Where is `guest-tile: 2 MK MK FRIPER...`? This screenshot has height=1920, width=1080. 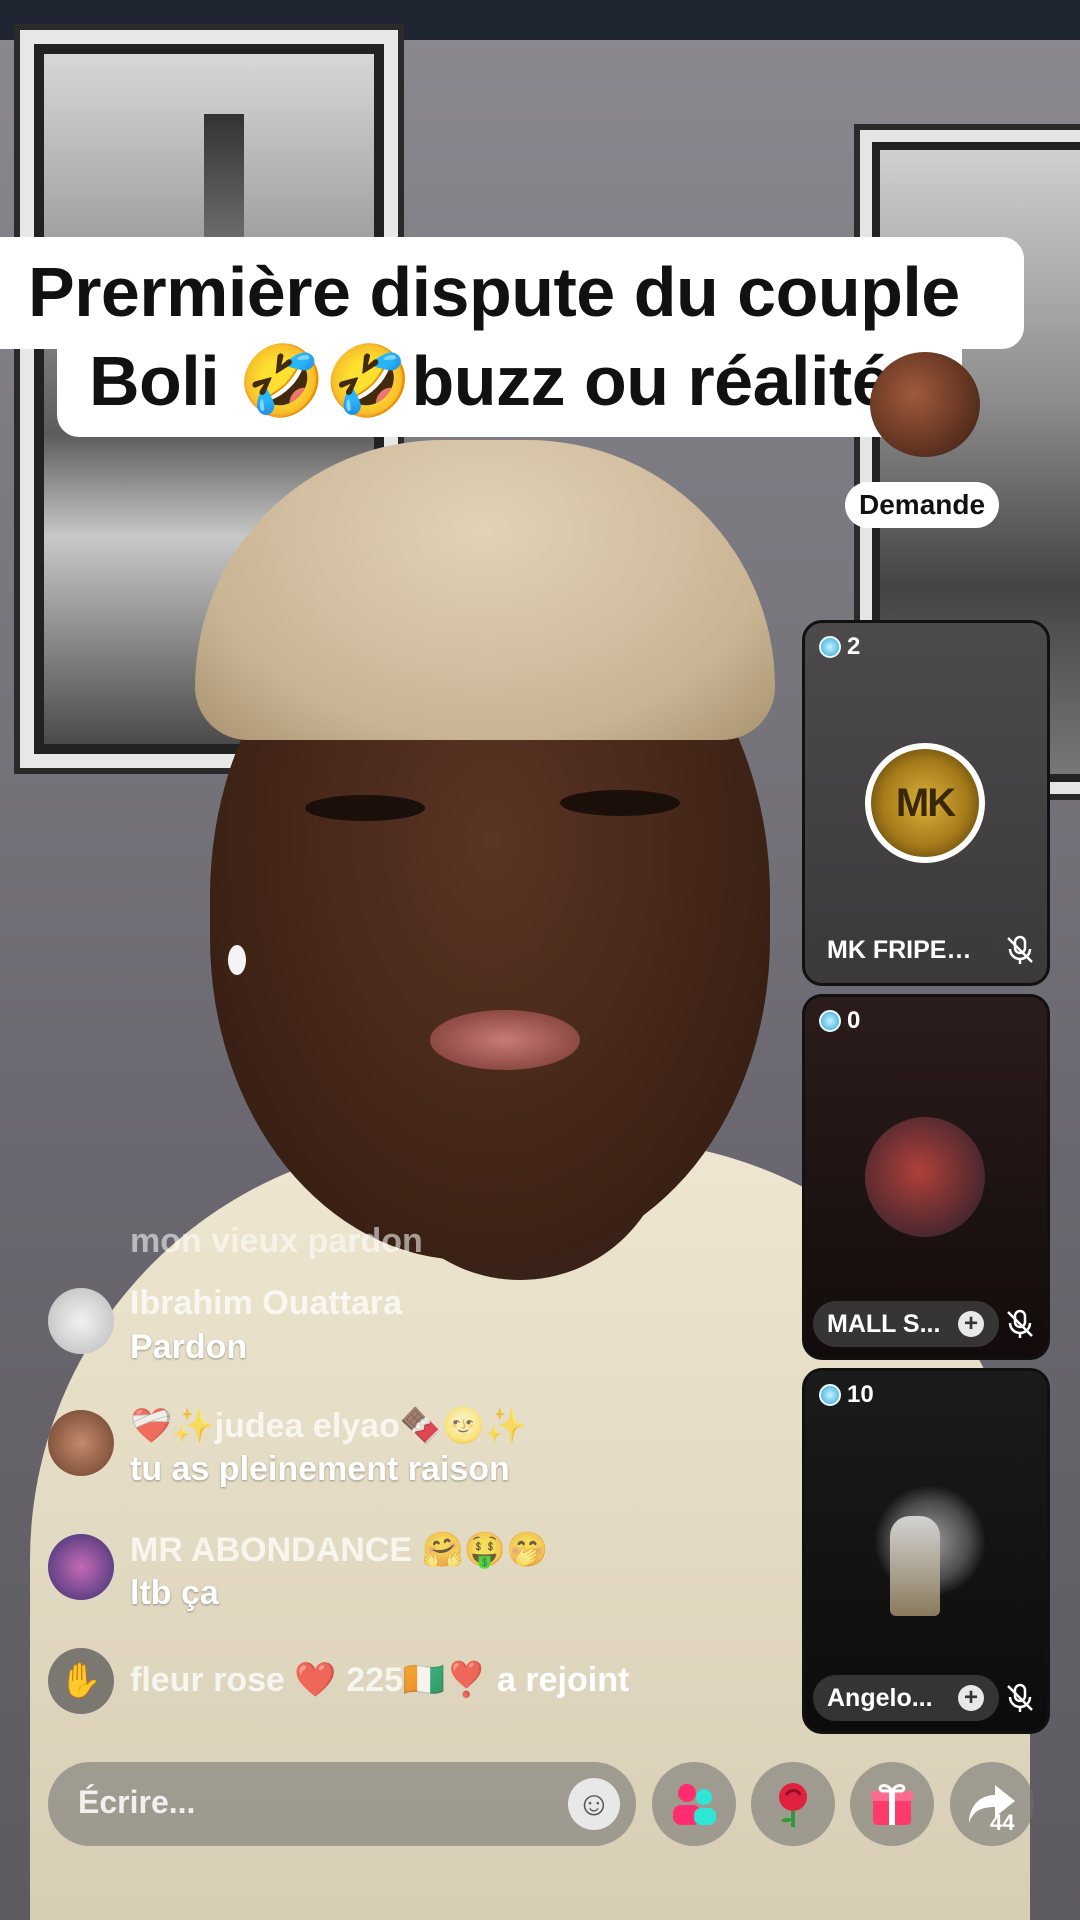 guest-tile: 2 MK MK FRIPER... is located at coordinates (926, 803).